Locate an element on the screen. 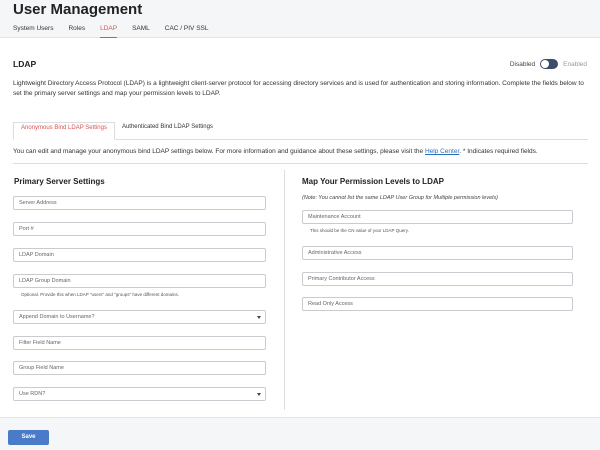 This screenshot has height=450, width=600. section-title: LDAP is located at coordinates (25, 64).